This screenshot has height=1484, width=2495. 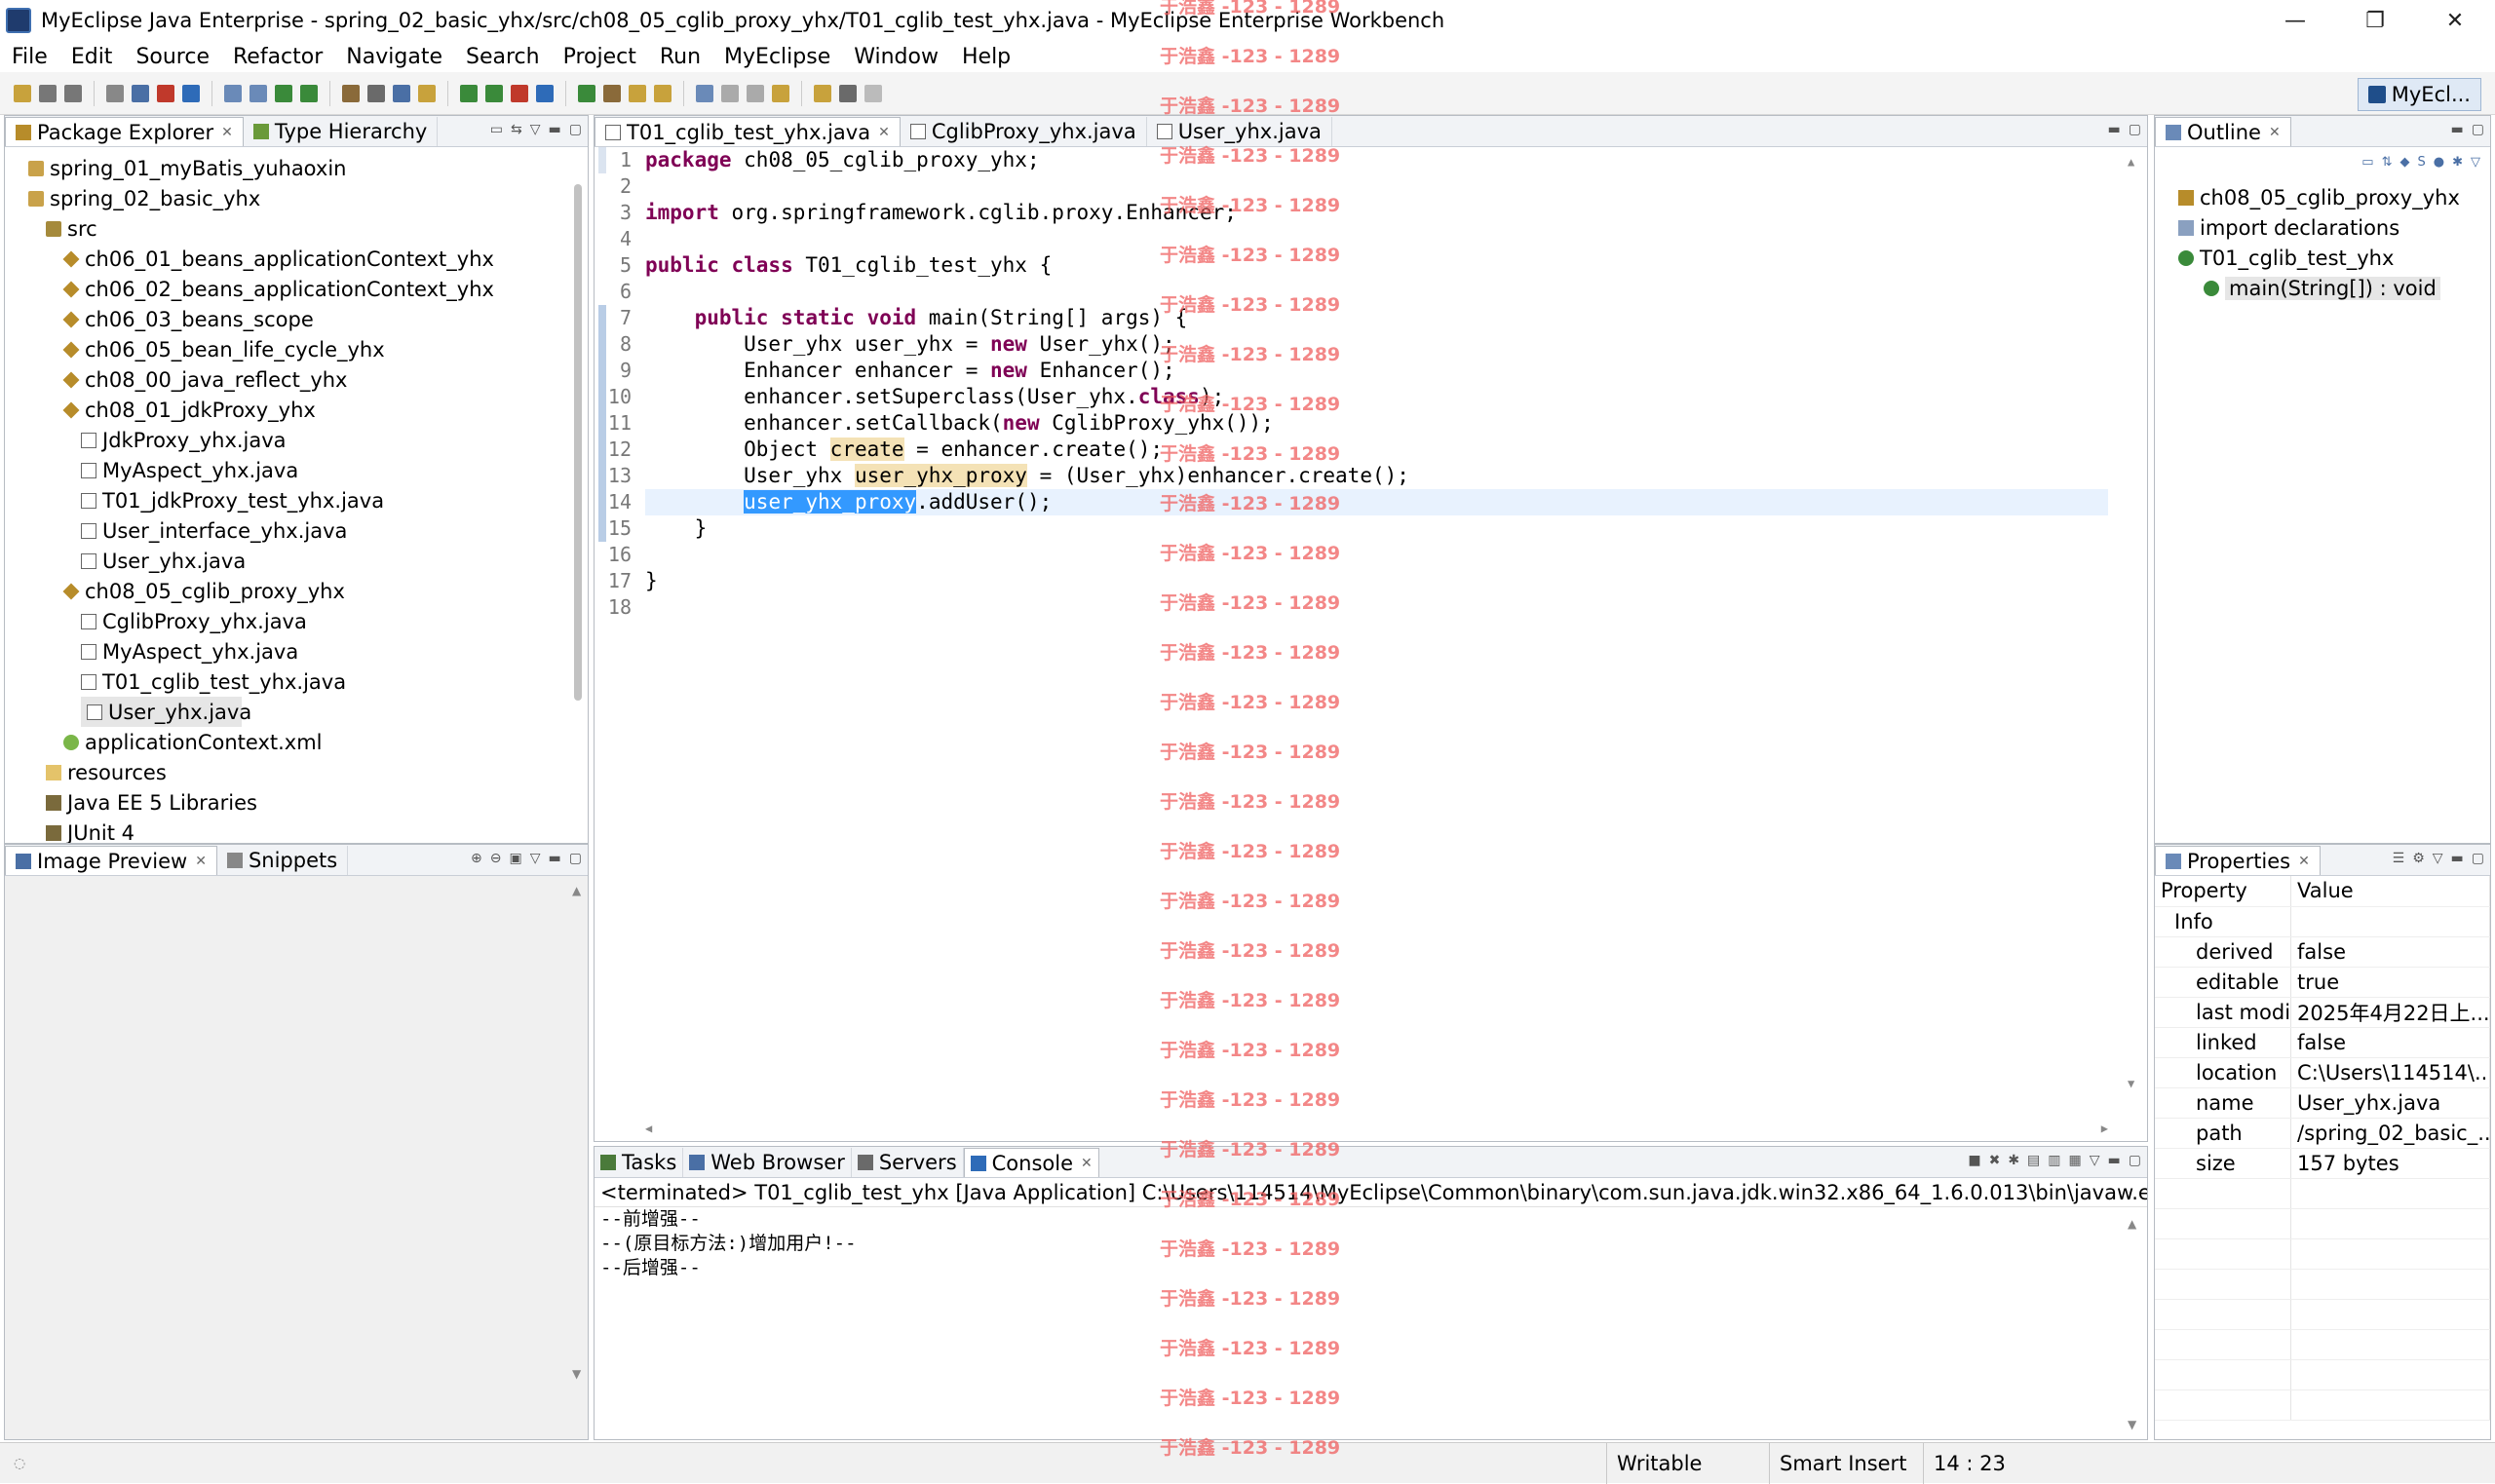 What do you see at coordinates (296, 440) in the screenshot?
I see `tree-item: JdkProxy_yhx.java` at bounding box center [296, 440].